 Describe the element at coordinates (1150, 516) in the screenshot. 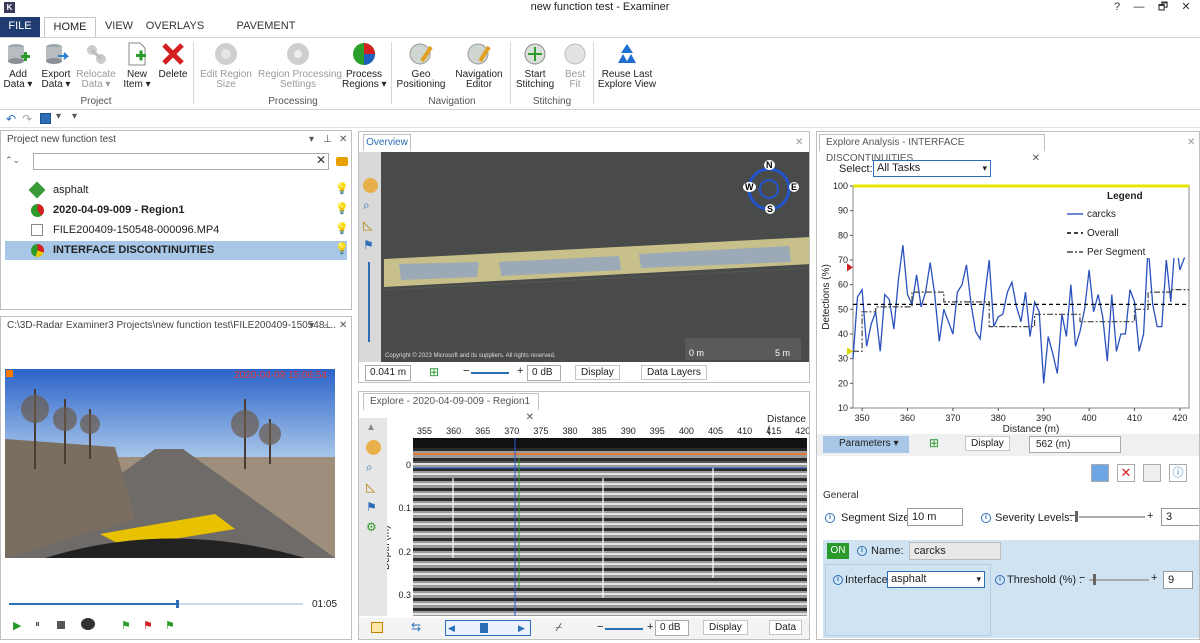

I see `severity-plus: +` at that location.